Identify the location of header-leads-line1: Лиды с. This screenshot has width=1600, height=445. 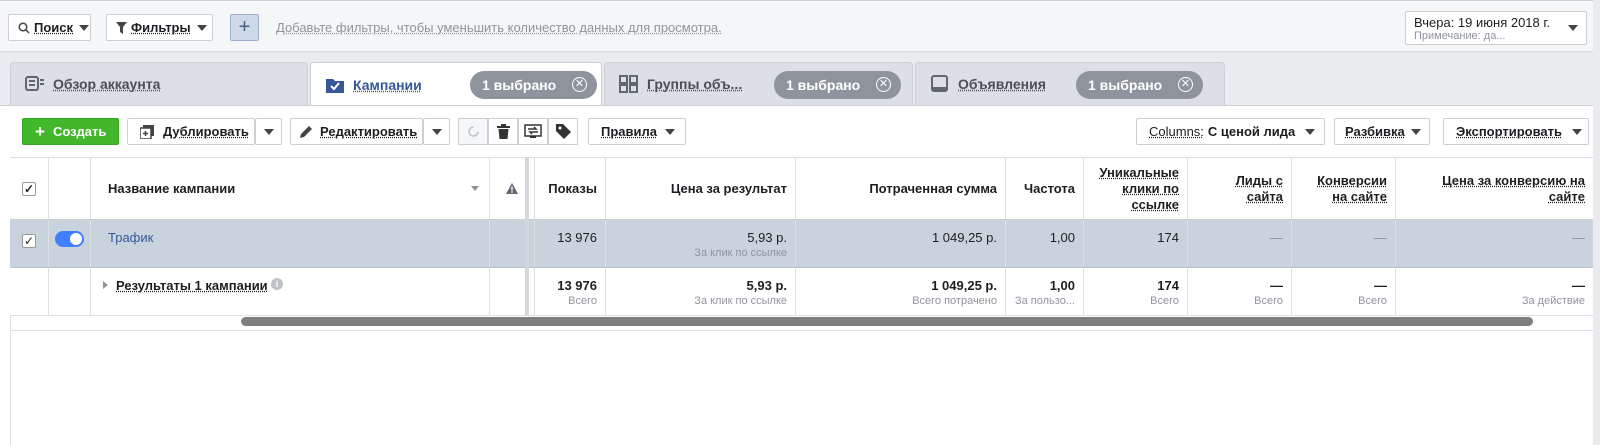
(1259, 180).